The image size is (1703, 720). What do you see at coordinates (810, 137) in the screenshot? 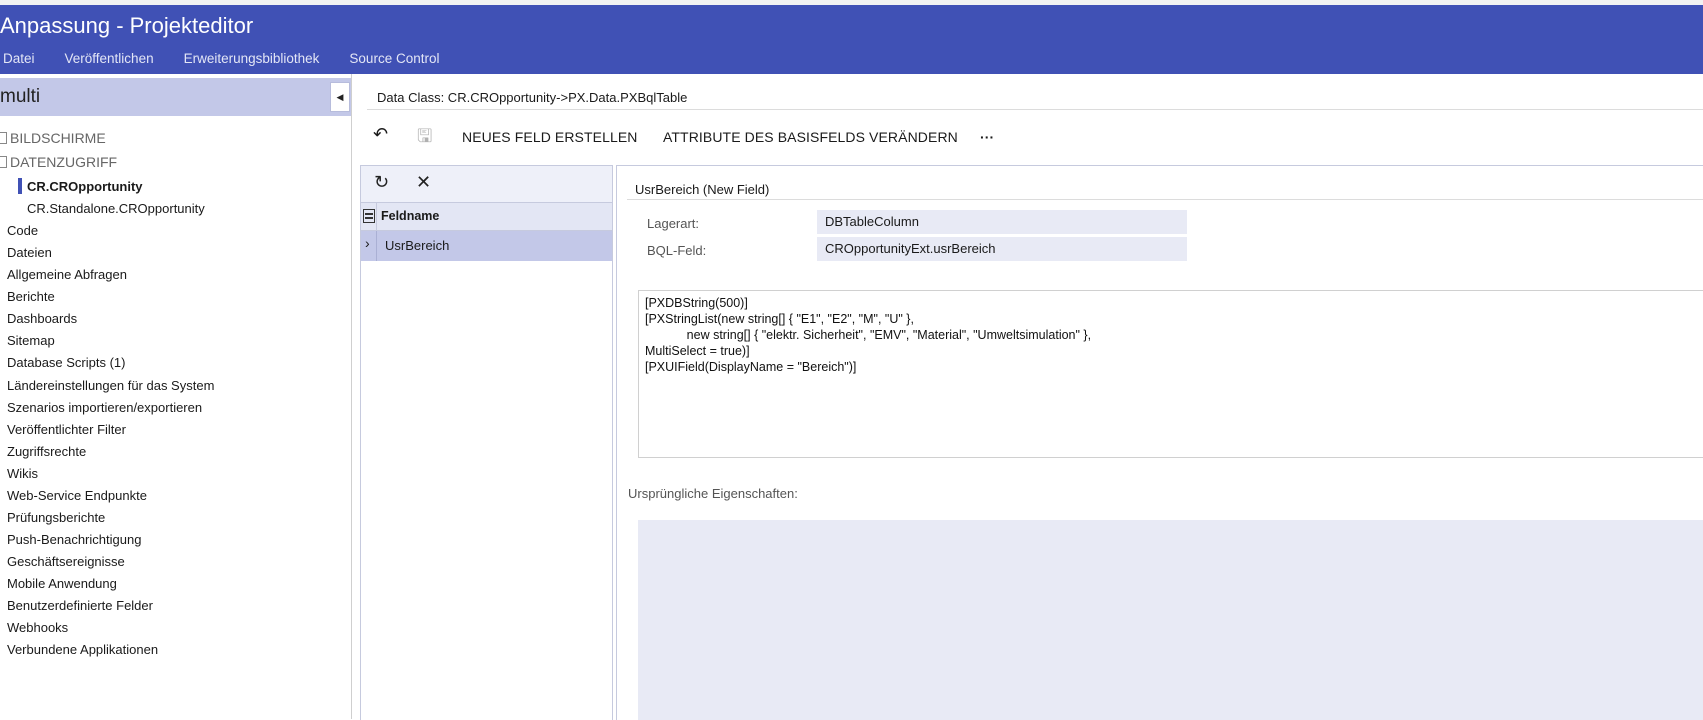
I see `change-base-attributes-button: ATTRIBUTE DES BASISFELDS VERÄNDERN` at bounding box center [810, 137].